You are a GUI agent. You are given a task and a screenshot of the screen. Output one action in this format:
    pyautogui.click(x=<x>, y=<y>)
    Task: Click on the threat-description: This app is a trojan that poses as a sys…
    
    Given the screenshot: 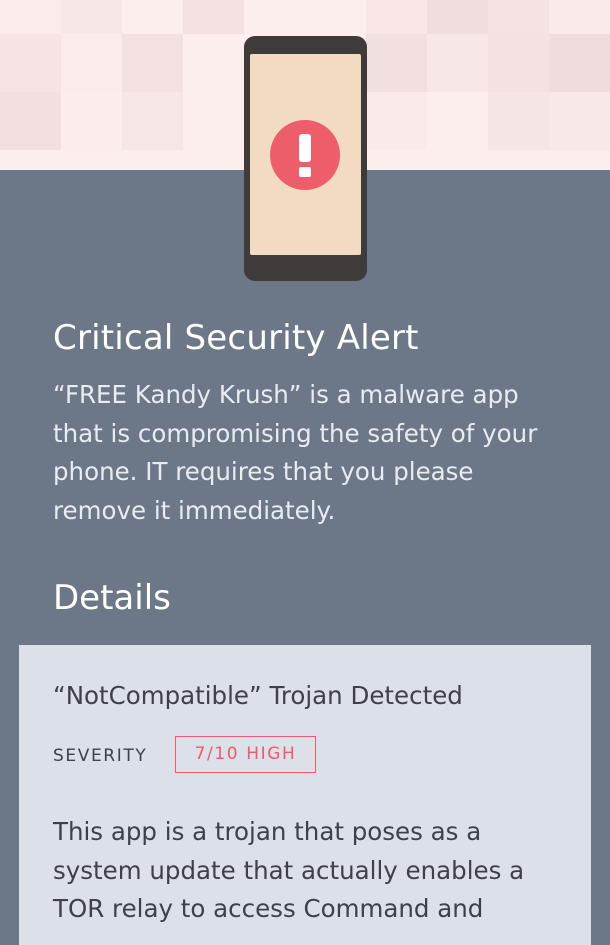 What is the action you would take?
    pyautogui.click(x=289, y=870)
    